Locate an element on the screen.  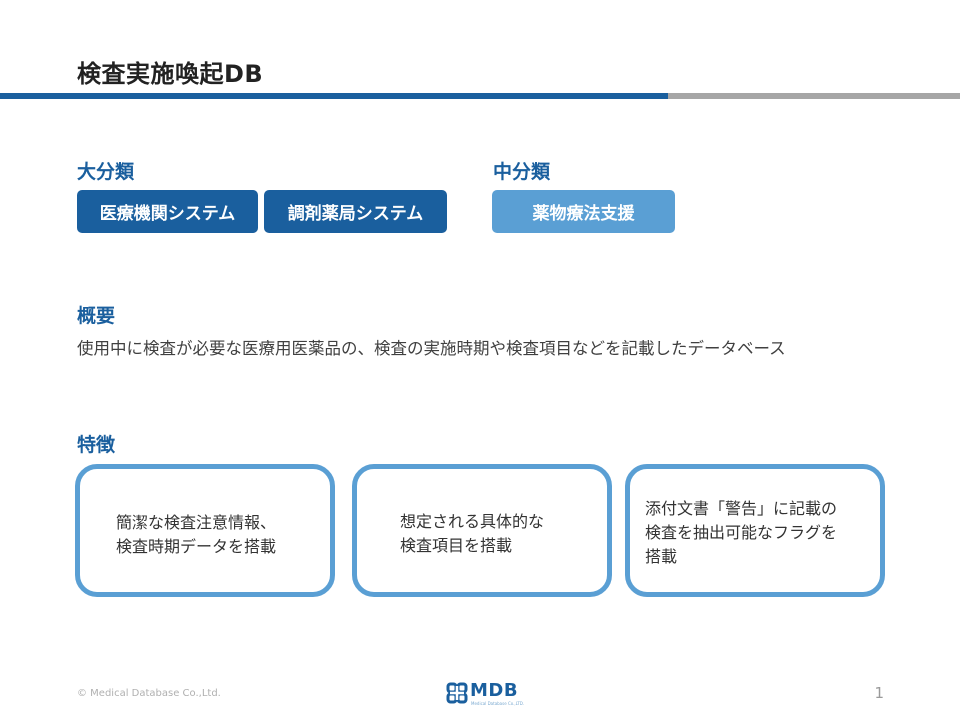
mdb-cross-logo-icon is located at coordinates (457, 693).